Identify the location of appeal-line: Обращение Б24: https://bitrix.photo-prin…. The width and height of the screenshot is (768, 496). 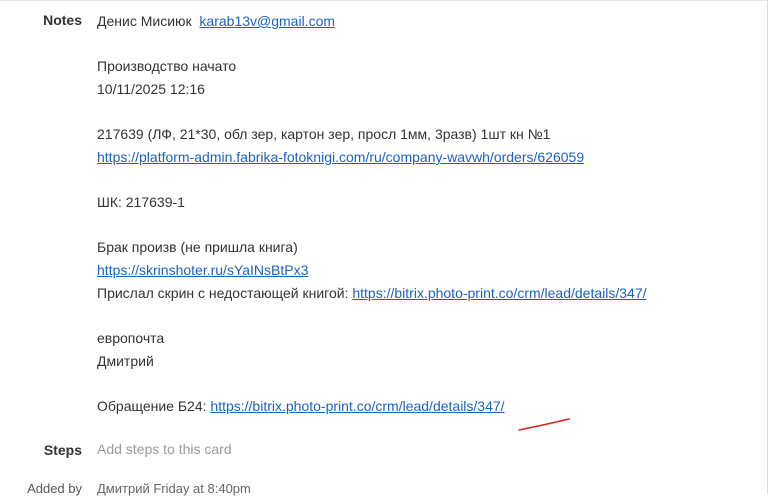
(427, 406).